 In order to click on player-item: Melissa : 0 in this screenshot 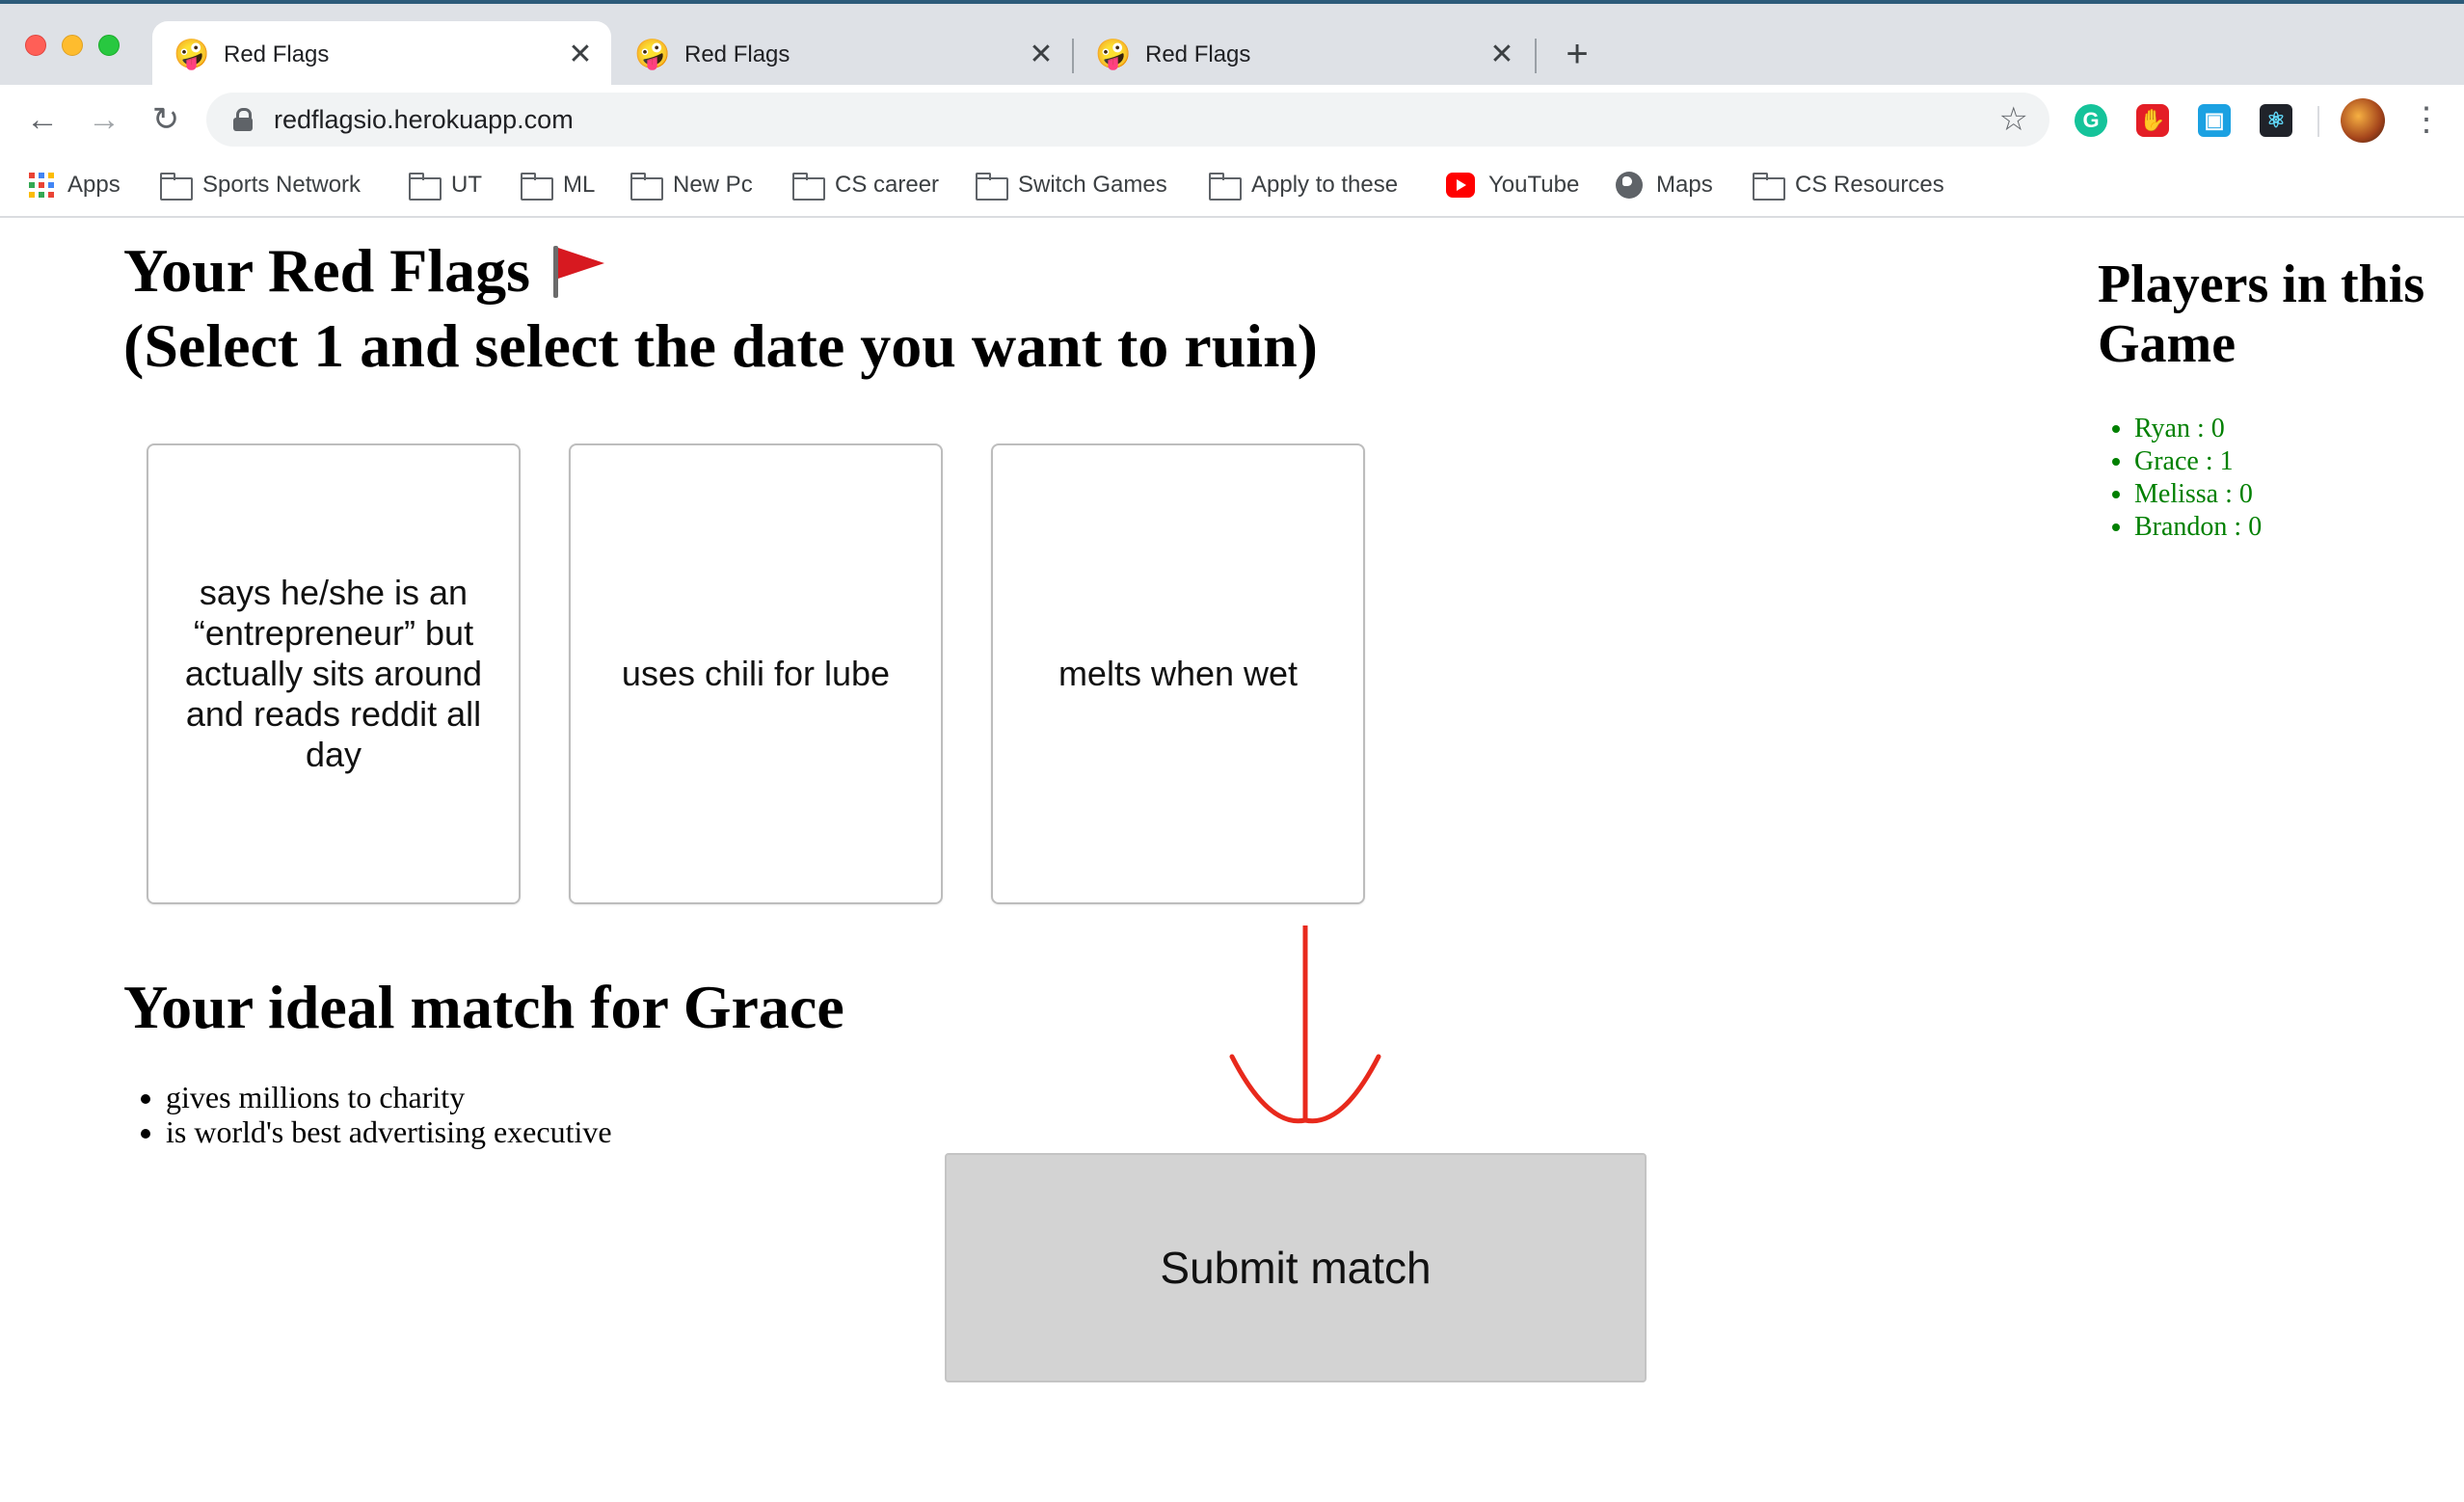, I will do `click(2198, 494)`.